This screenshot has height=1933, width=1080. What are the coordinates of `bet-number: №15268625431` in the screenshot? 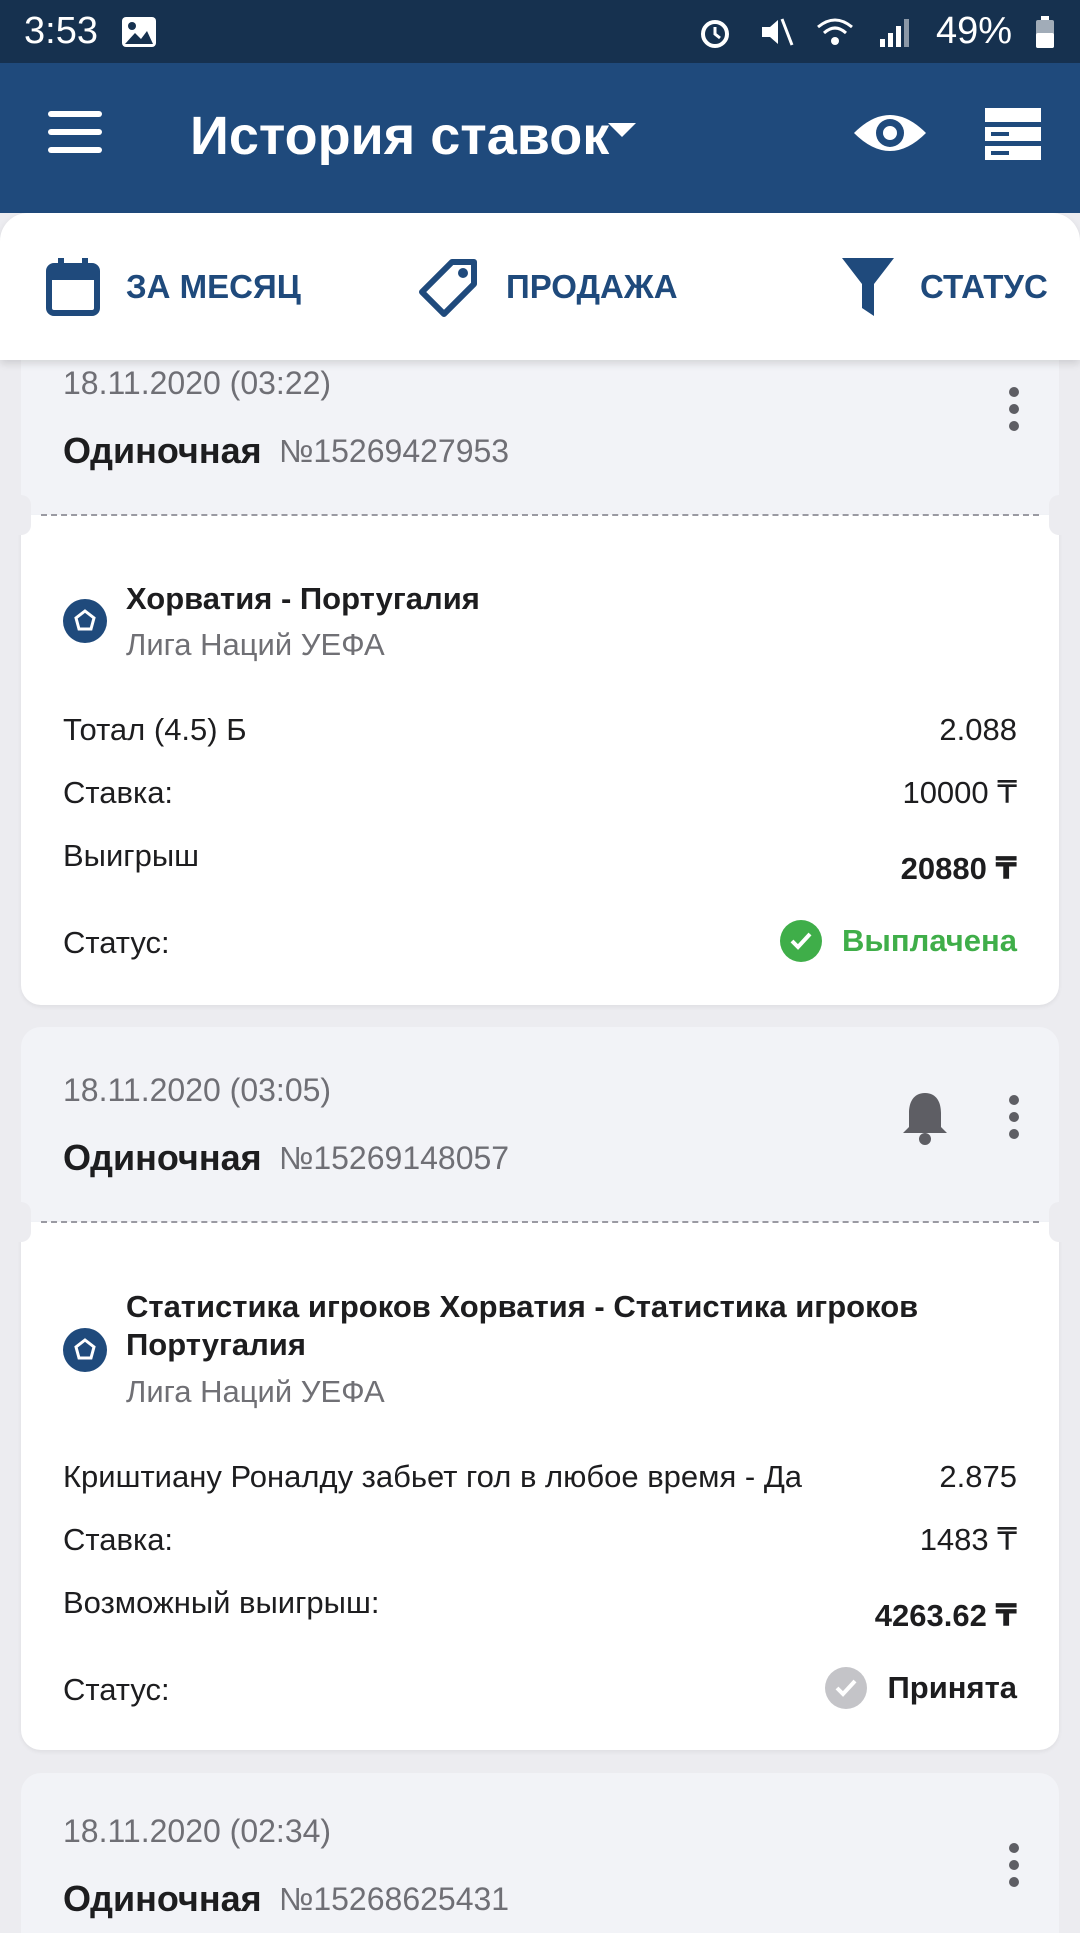 It's located at (394, 1899).